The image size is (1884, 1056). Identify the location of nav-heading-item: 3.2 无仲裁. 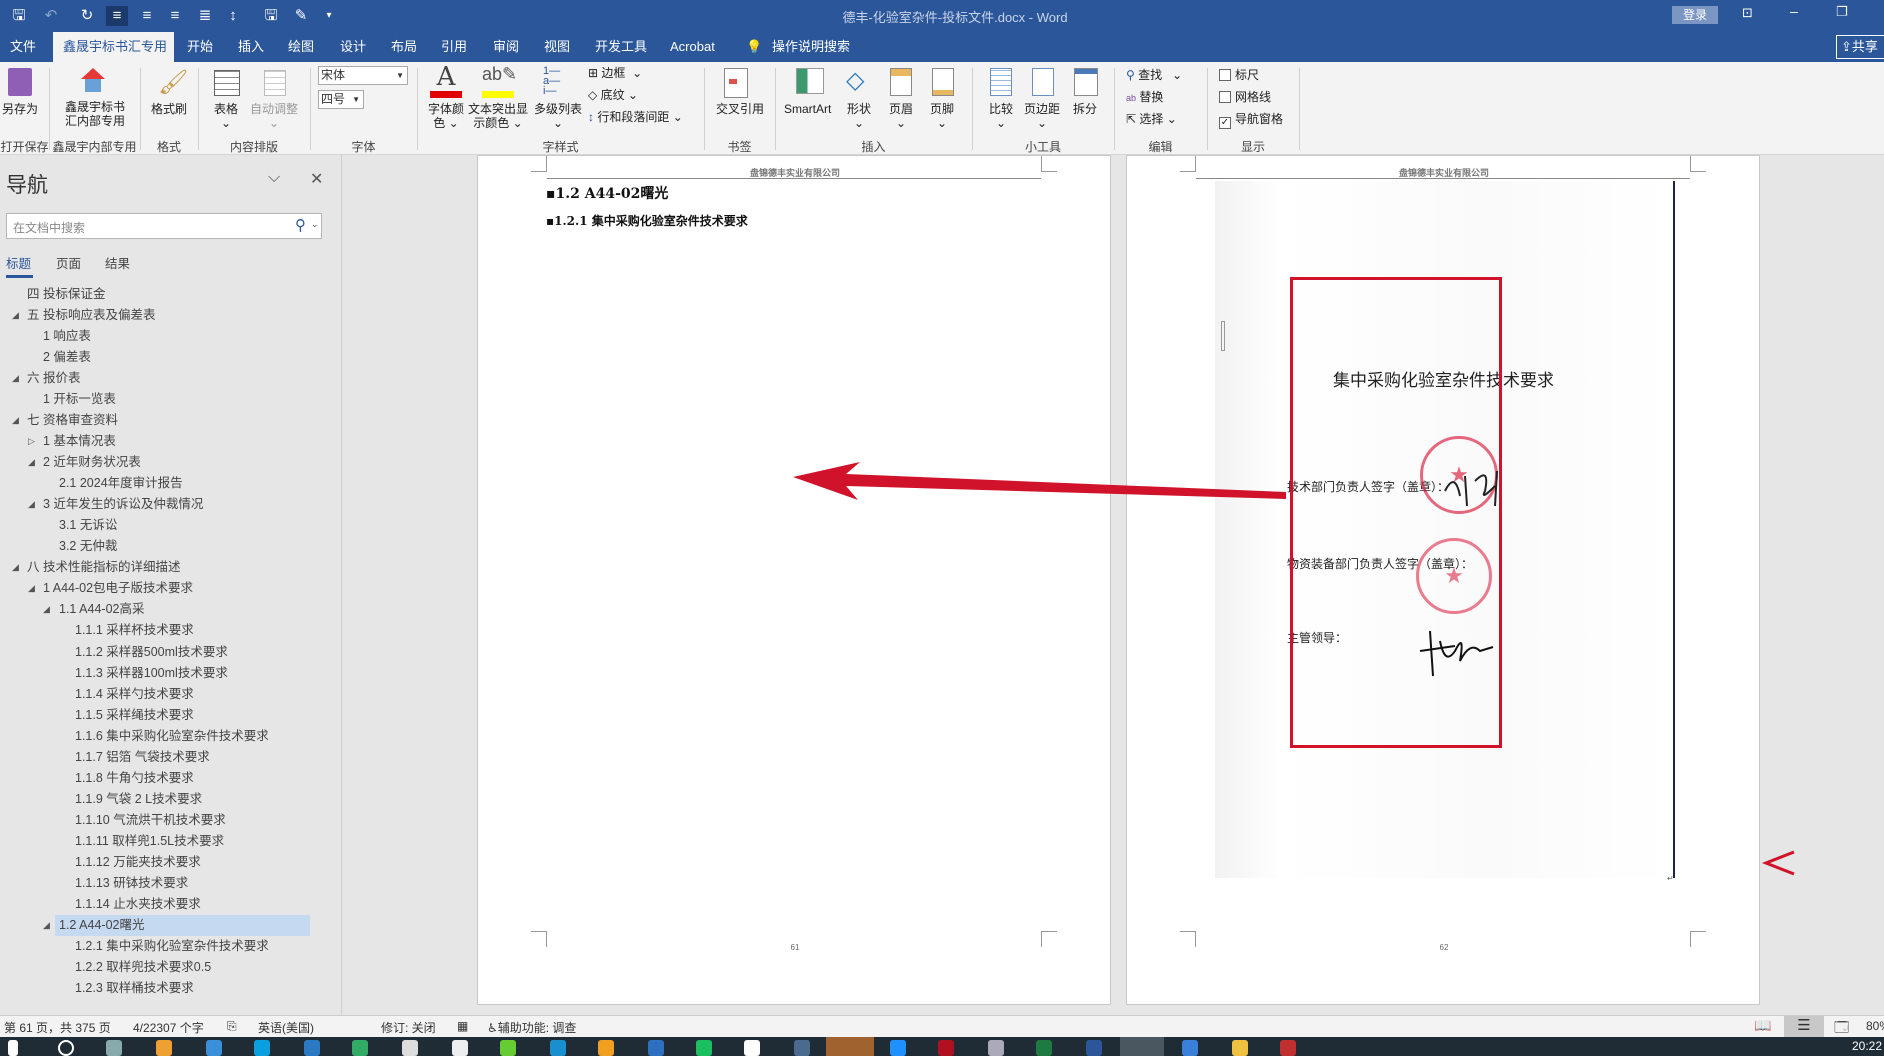
(170, 546).